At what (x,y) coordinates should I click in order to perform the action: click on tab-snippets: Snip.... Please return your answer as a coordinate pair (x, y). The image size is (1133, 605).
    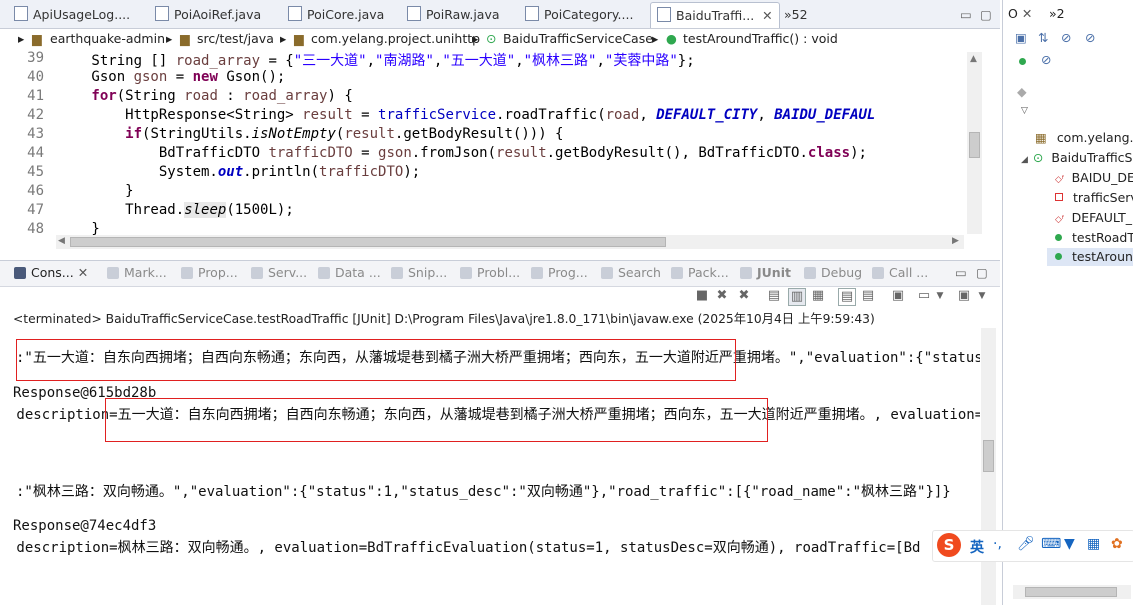
    Looking at the image, I should click on (419, 272).